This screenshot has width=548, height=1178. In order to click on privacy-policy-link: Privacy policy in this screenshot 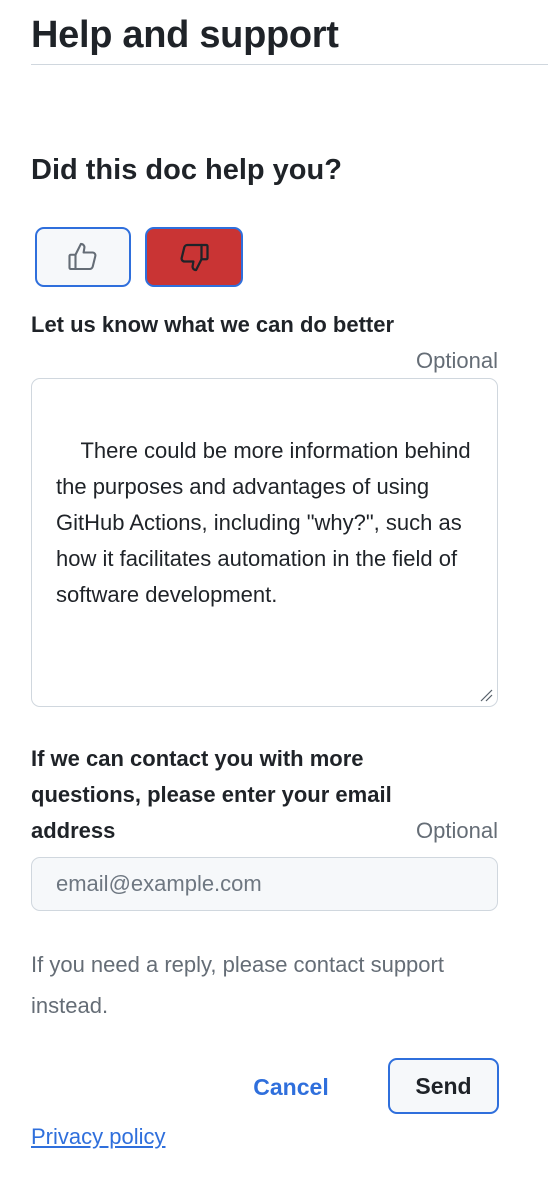, I will do `click(98, 1137)`.